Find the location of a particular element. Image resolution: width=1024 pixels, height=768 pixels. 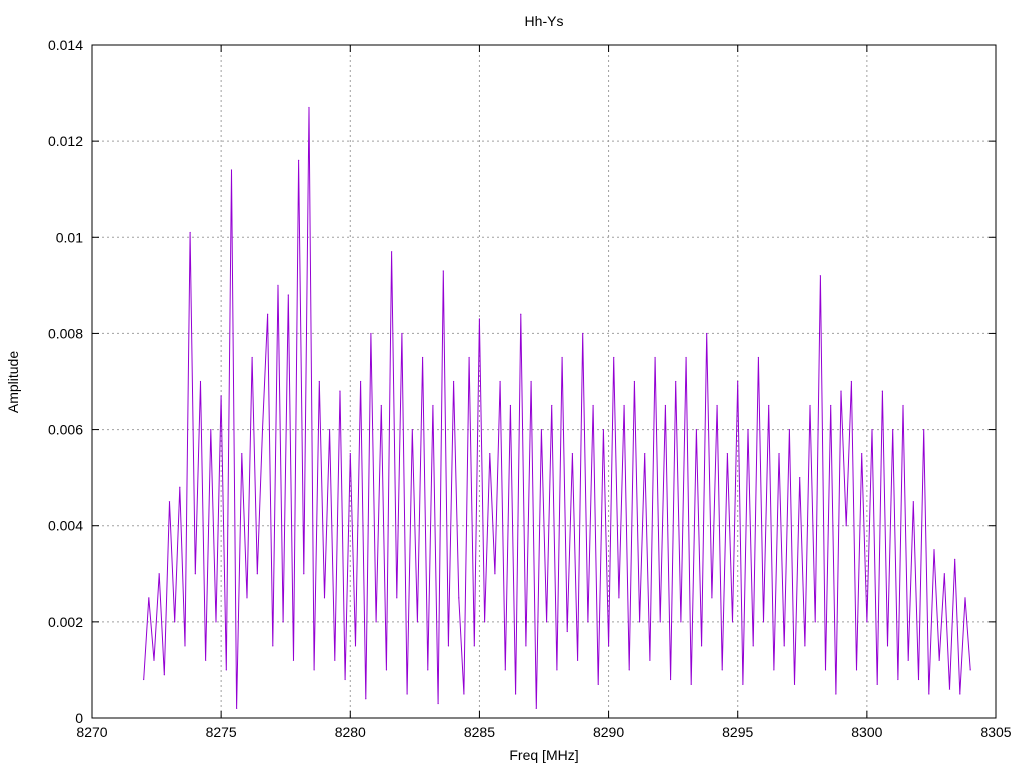

y-tick-label: 0.008 is located at coordinates (65, 333).